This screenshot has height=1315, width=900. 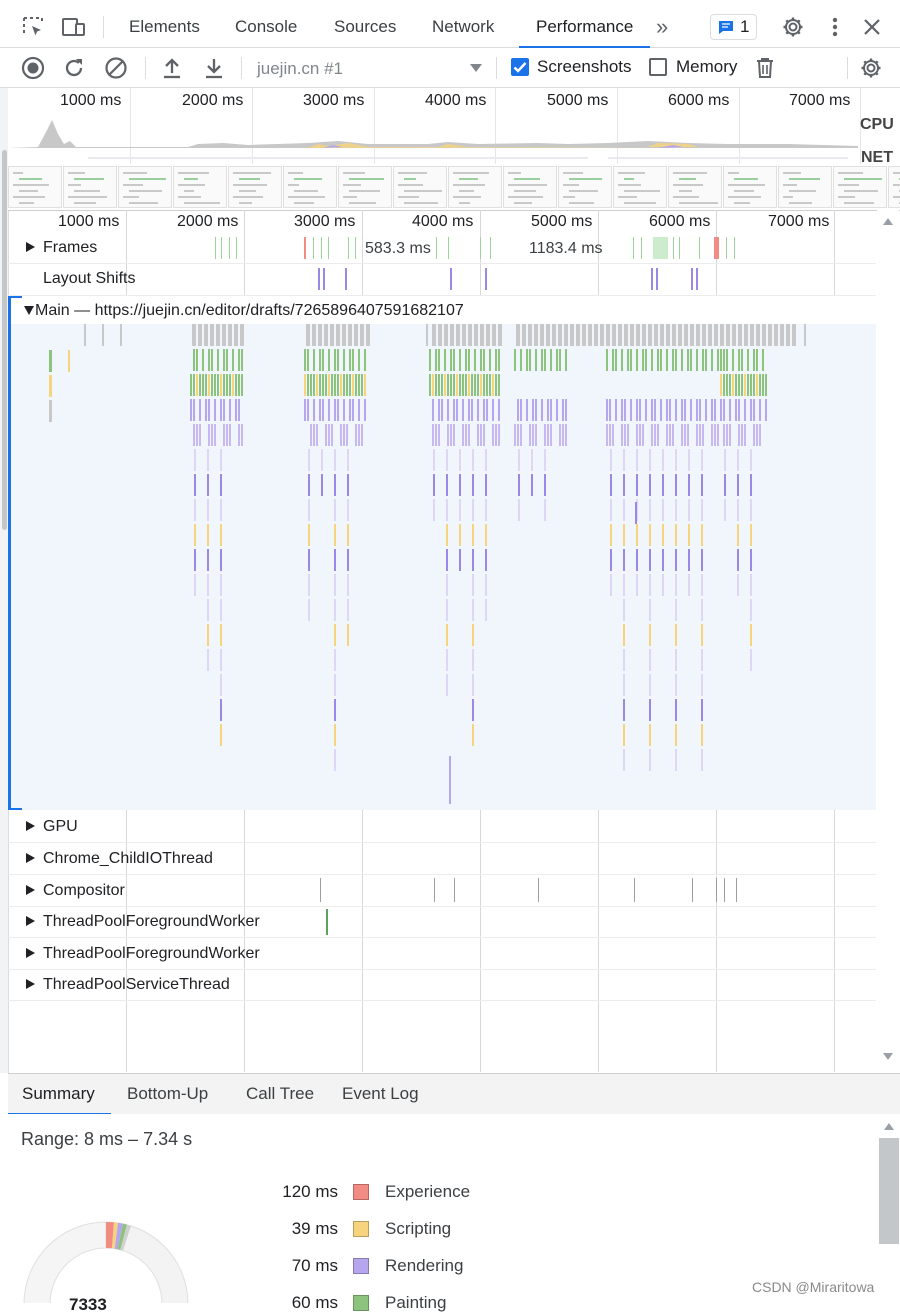 I want to click on layout-shifts-track: Layout Shifts, so click(x=442, y=280).